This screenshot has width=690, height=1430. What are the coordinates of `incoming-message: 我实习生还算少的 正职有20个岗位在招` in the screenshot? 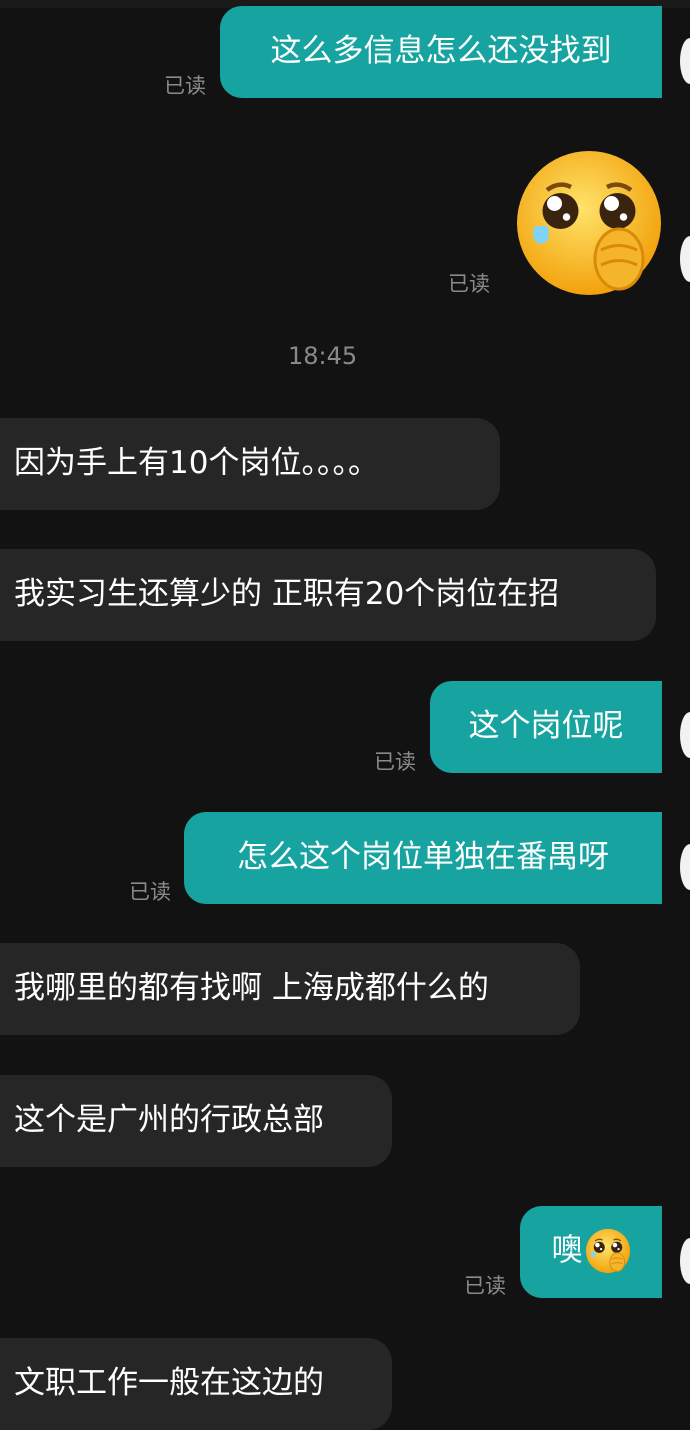 It's located at (328, 595).